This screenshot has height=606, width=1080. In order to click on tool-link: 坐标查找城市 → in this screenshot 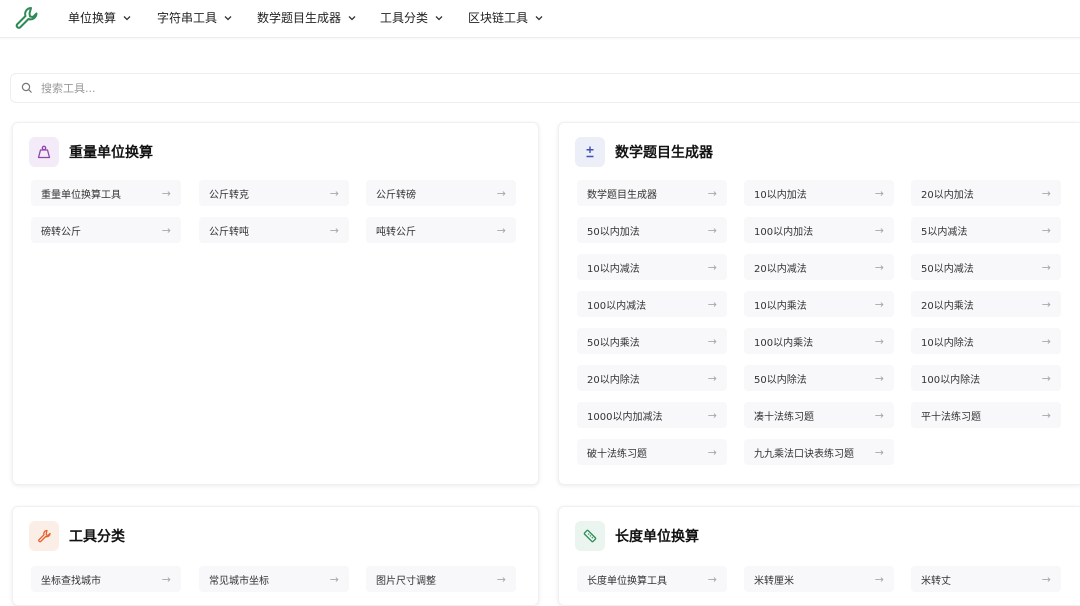, I will do `click(106, 579)`.